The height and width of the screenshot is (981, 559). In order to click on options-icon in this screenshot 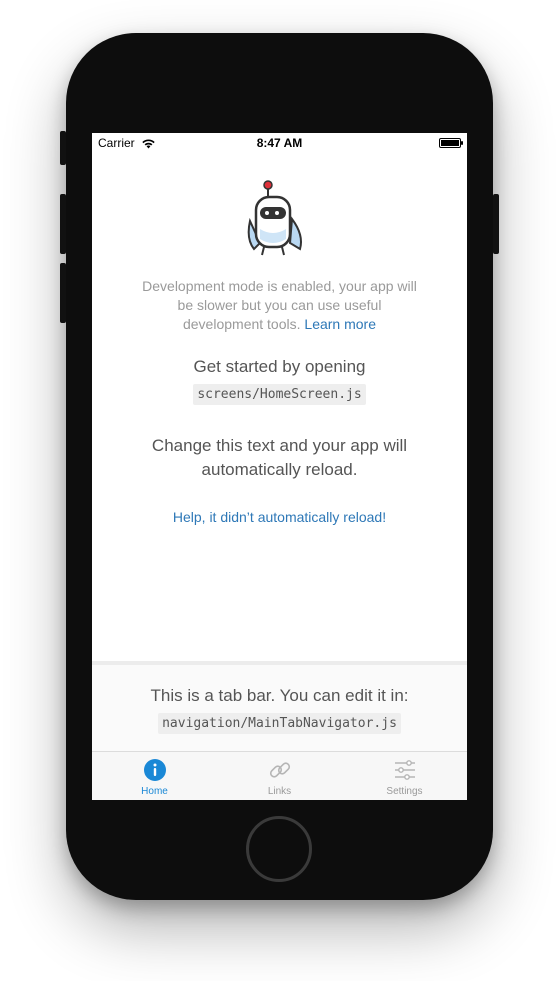, I will do `click(404, 770)`.